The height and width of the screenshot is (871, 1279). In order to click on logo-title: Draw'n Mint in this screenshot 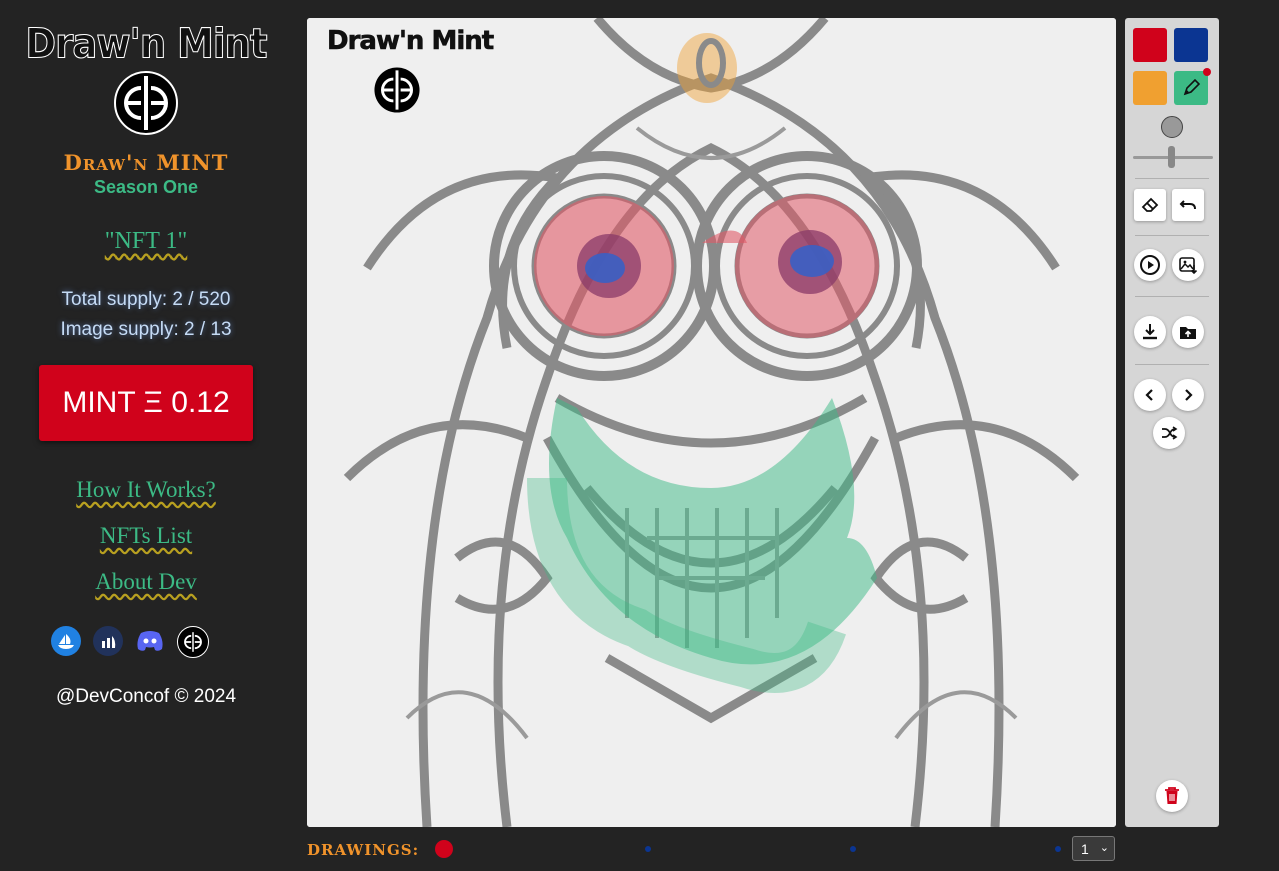, I will do `click(146, 43)`.